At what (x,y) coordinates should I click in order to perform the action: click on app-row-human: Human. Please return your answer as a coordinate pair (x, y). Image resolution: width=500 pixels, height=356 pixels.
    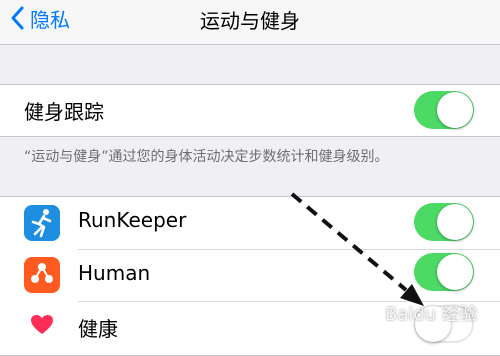
    Looking at the image, I should click on (250, 276).